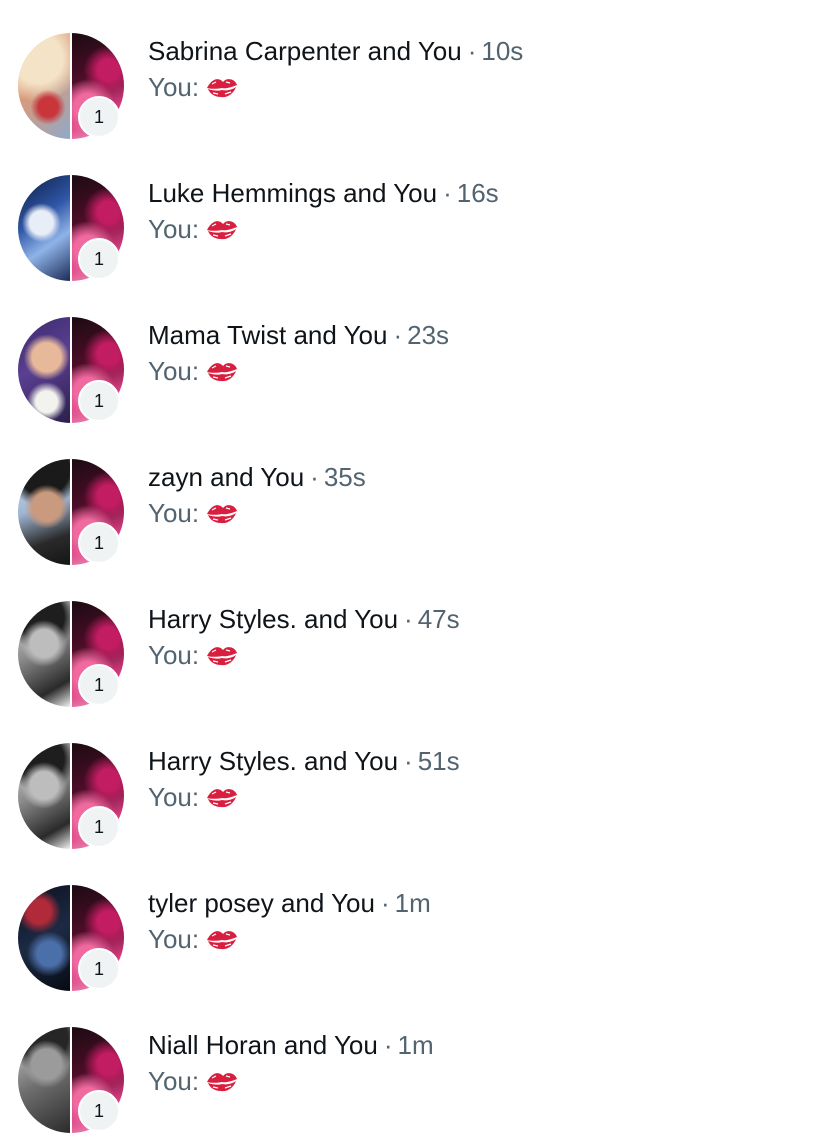 The image size is (828, 1143). I want to click on conversation-row: 1 Mama Twist and You · 23s You:, so click(414, 355).